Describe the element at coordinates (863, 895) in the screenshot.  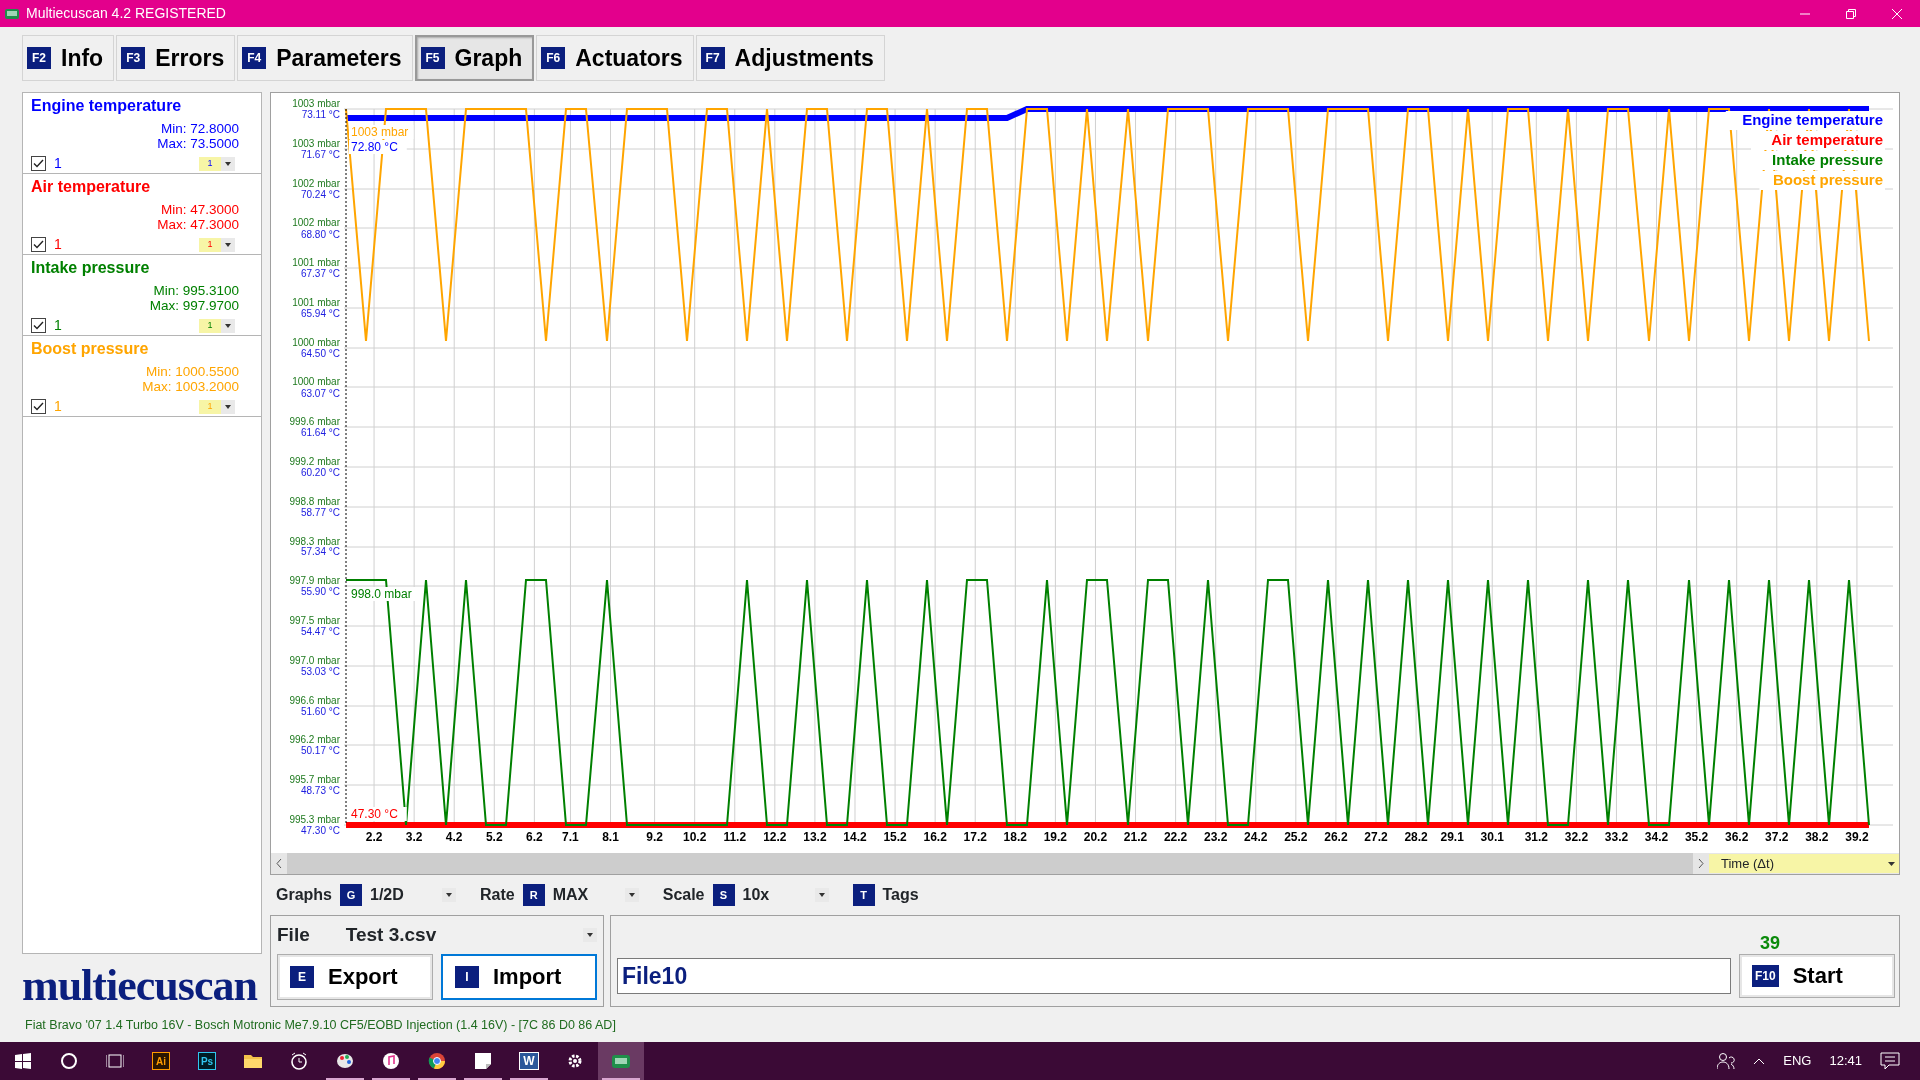
I see `key-badge: T` at that location.